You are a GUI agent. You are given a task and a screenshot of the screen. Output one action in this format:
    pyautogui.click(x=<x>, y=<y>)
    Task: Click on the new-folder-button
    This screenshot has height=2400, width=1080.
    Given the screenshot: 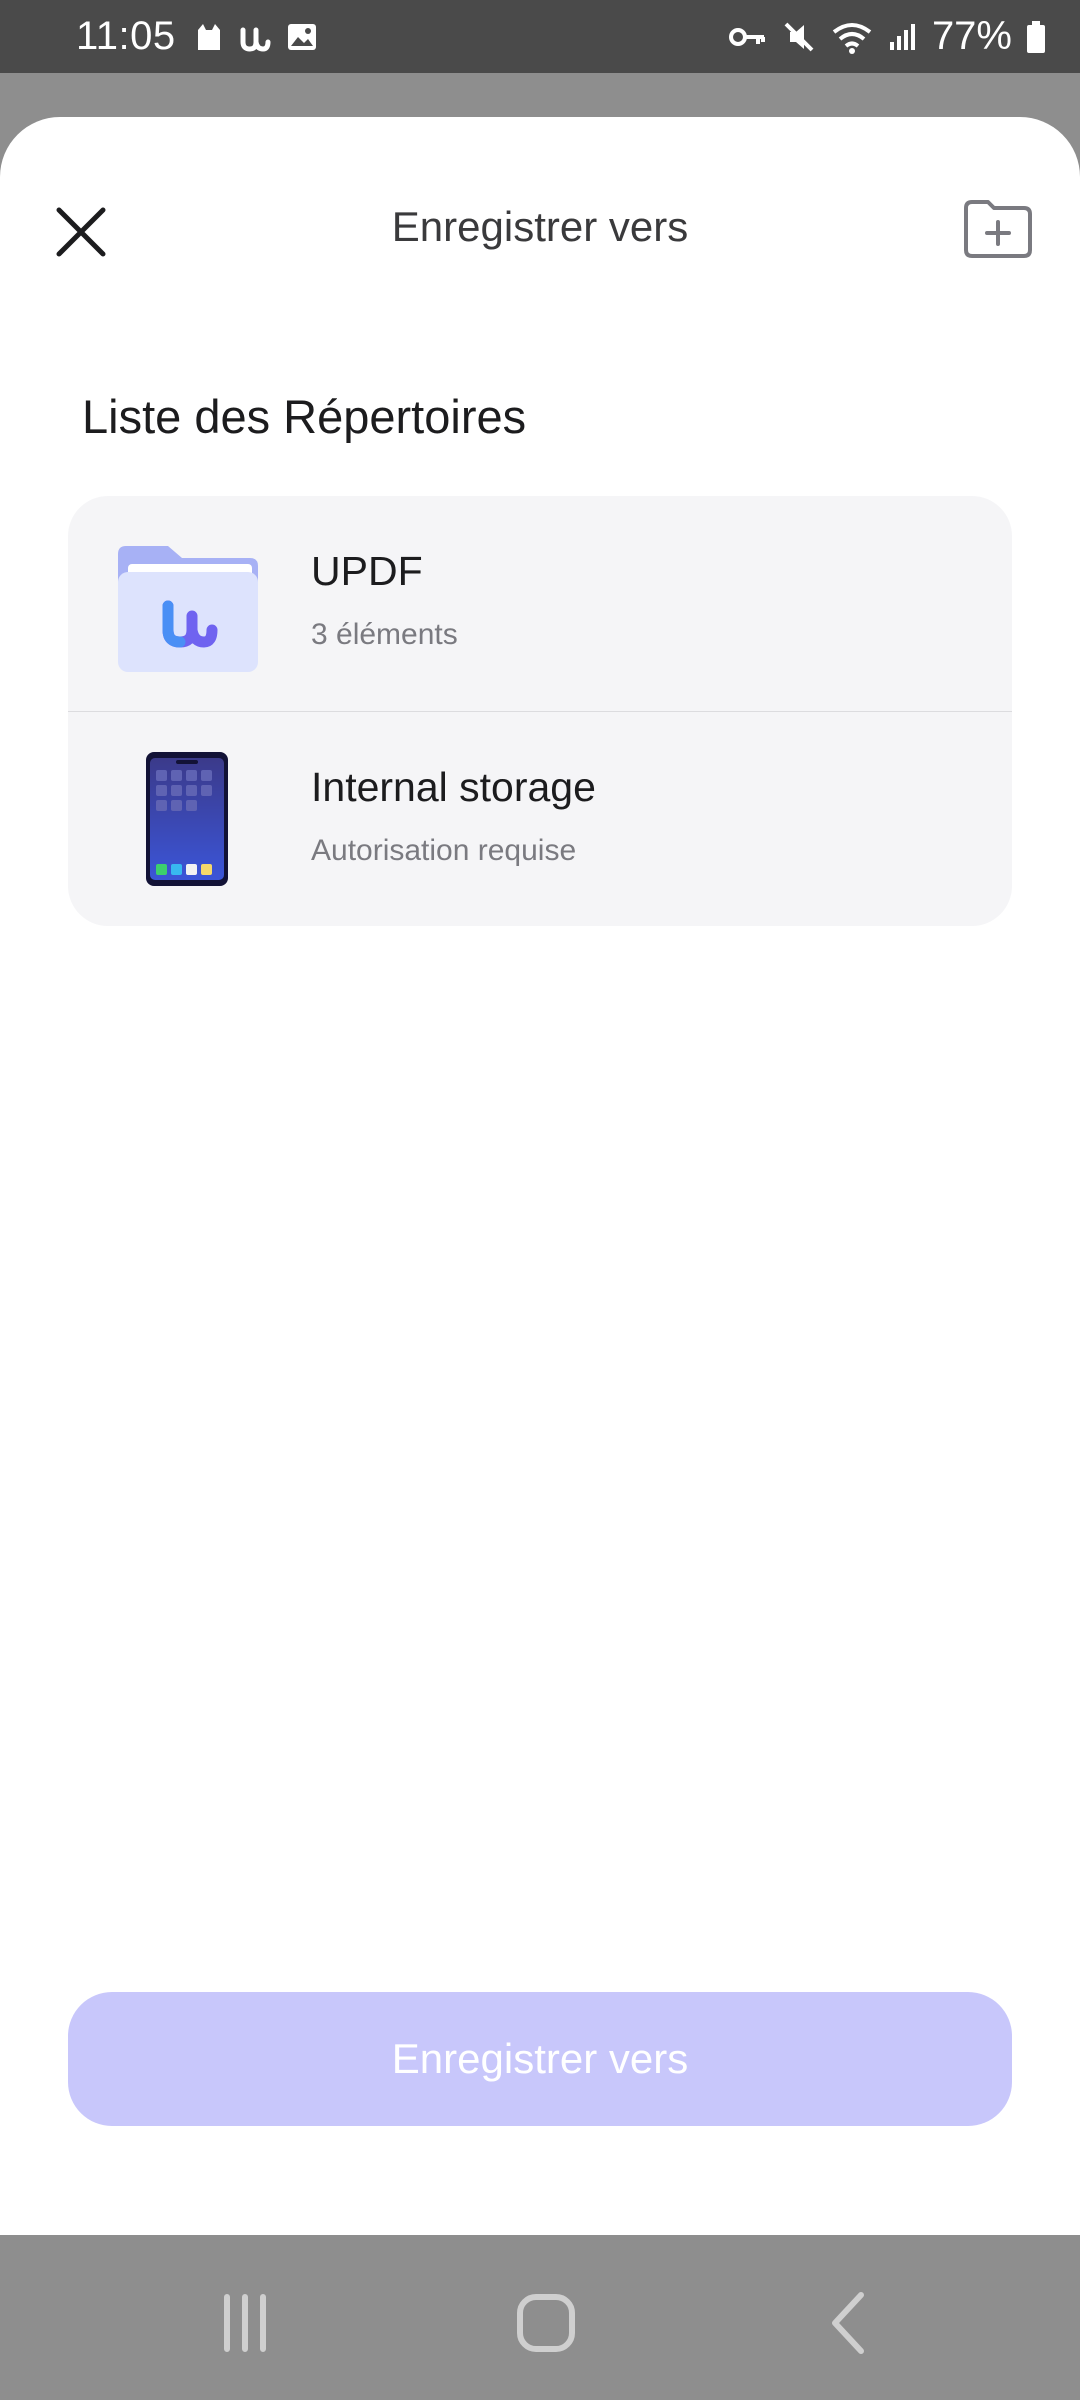 What is the action you would take?
    pyautogui.click(x=998, y=229)
    